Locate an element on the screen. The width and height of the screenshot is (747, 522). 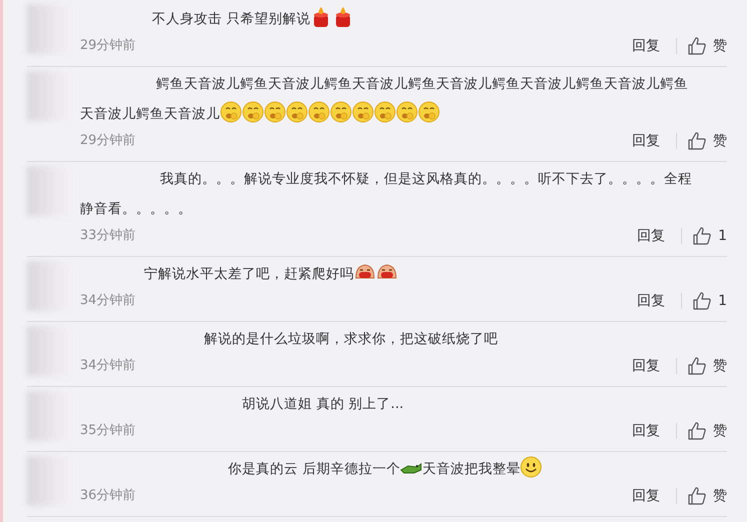
comment-text: 天音波把我整晕 is located at coordinates (471, 469).